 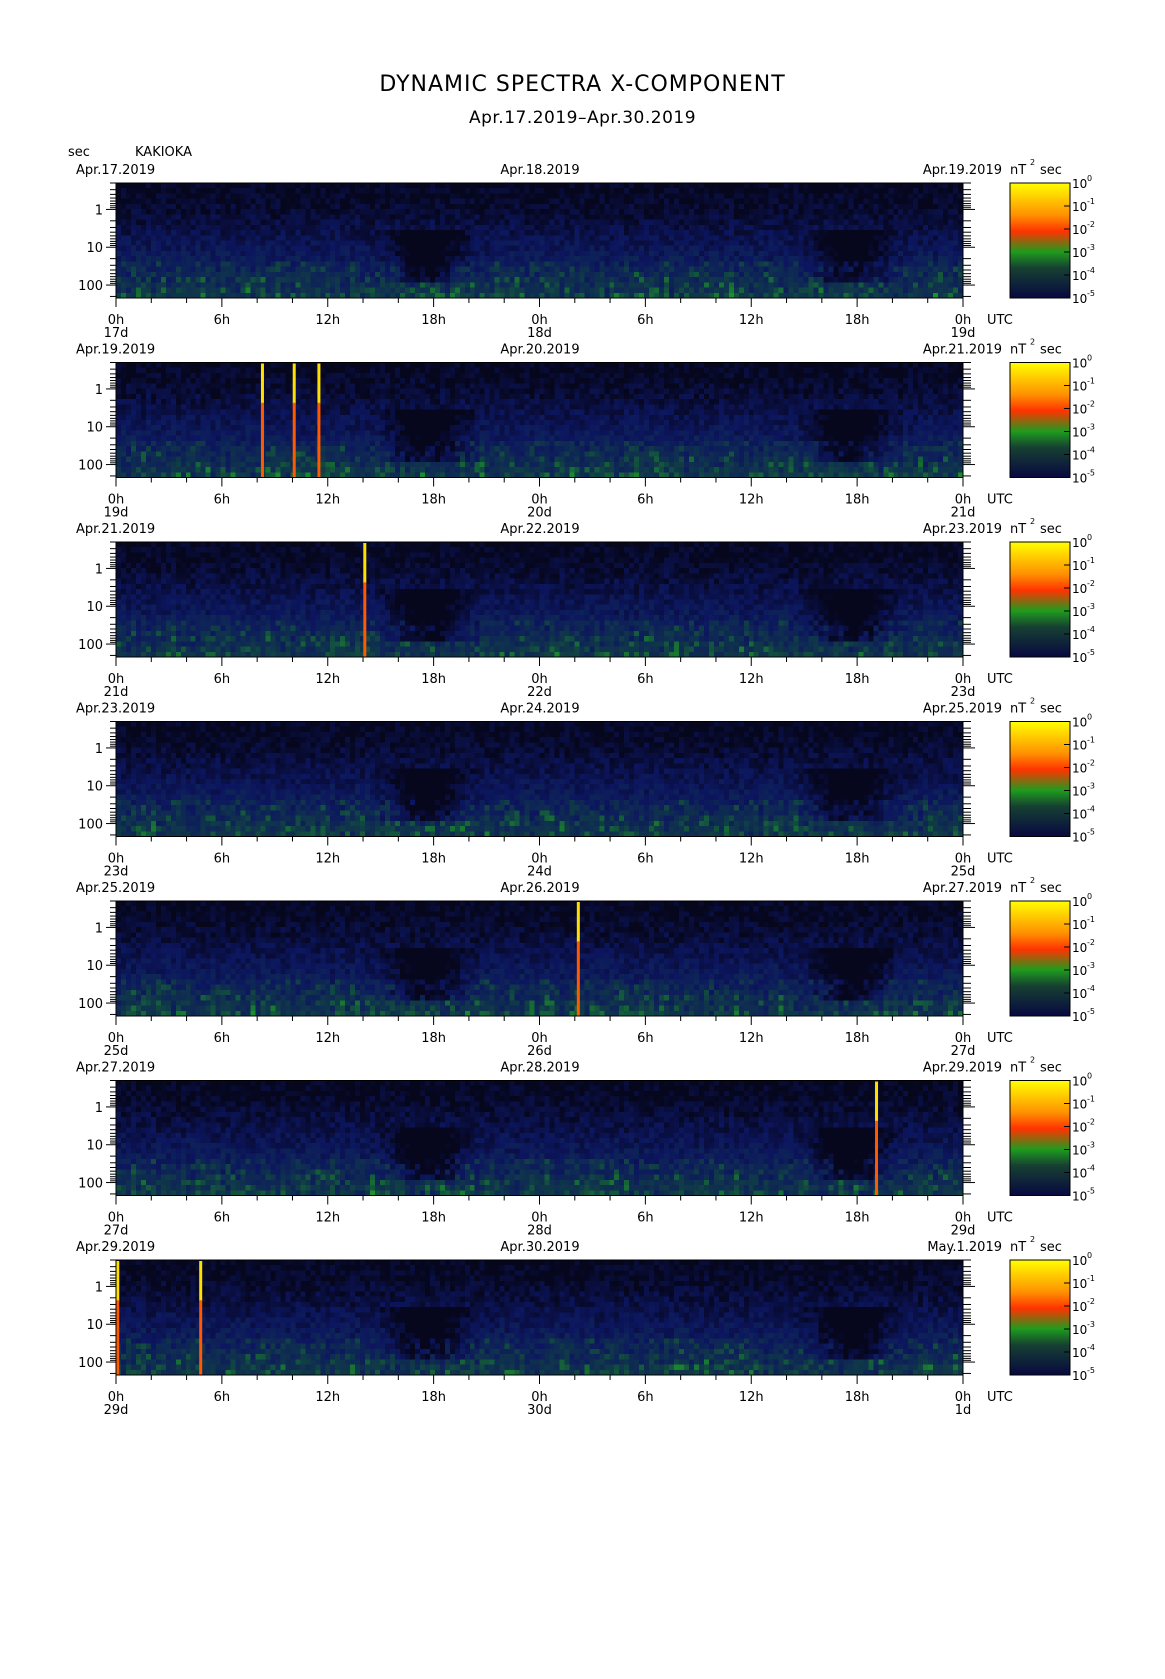 What do you see at coordinates (115, 1247) in the screenshot?
I see `panel-start-date: Apr.29.2019` at bounding box center [115, 1247].